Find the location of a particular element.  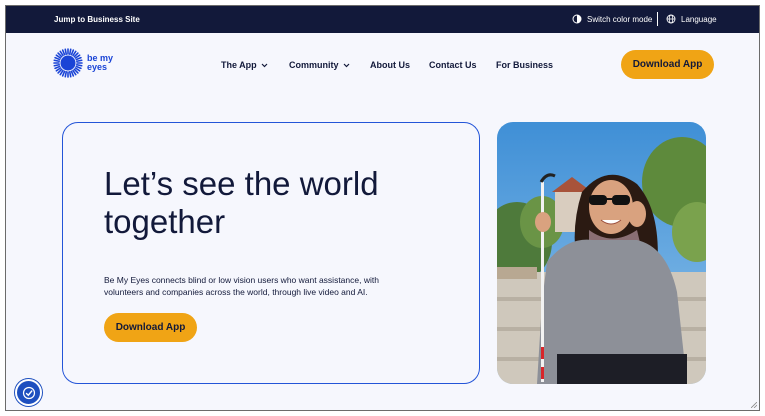

language-label: Language is located at coordinates (699, 19).